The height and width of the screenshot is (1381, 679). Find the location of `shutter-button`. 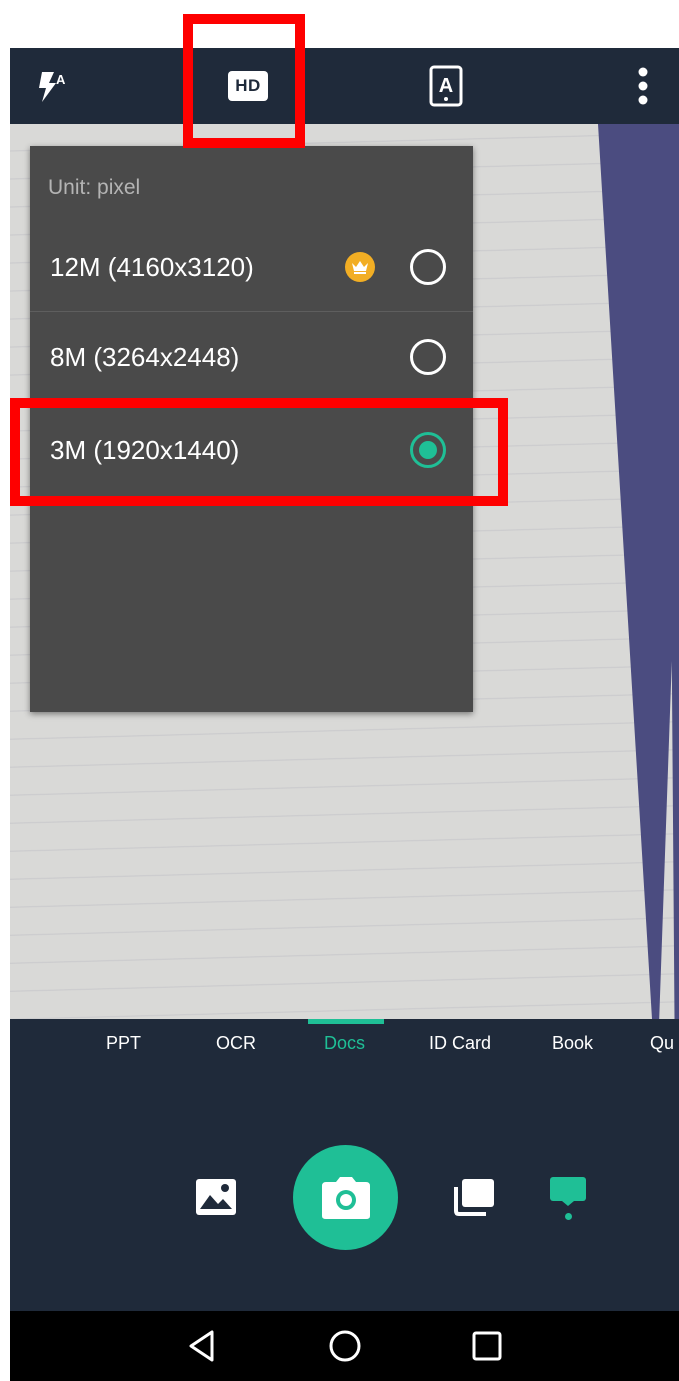

shutter-button is located at coordinates (345, 1197).